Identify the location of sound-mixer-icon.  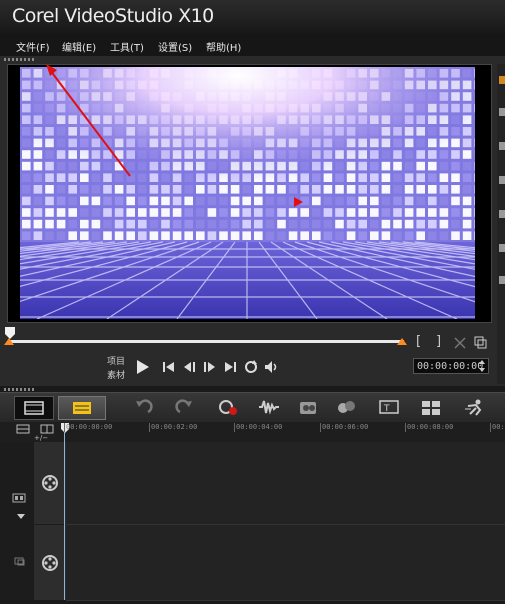
(269, 407).